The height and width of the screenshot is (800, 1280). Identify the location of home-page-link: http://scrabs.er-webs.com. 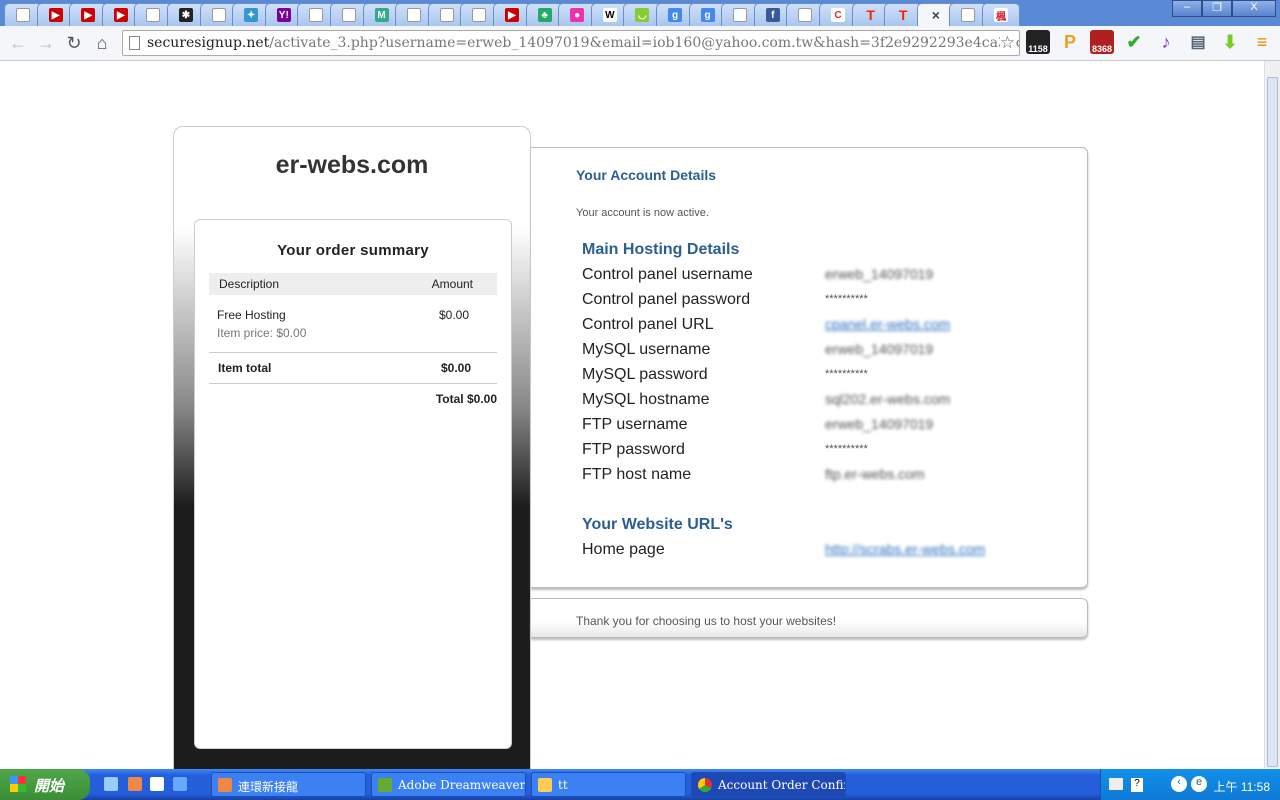
(905, 549).